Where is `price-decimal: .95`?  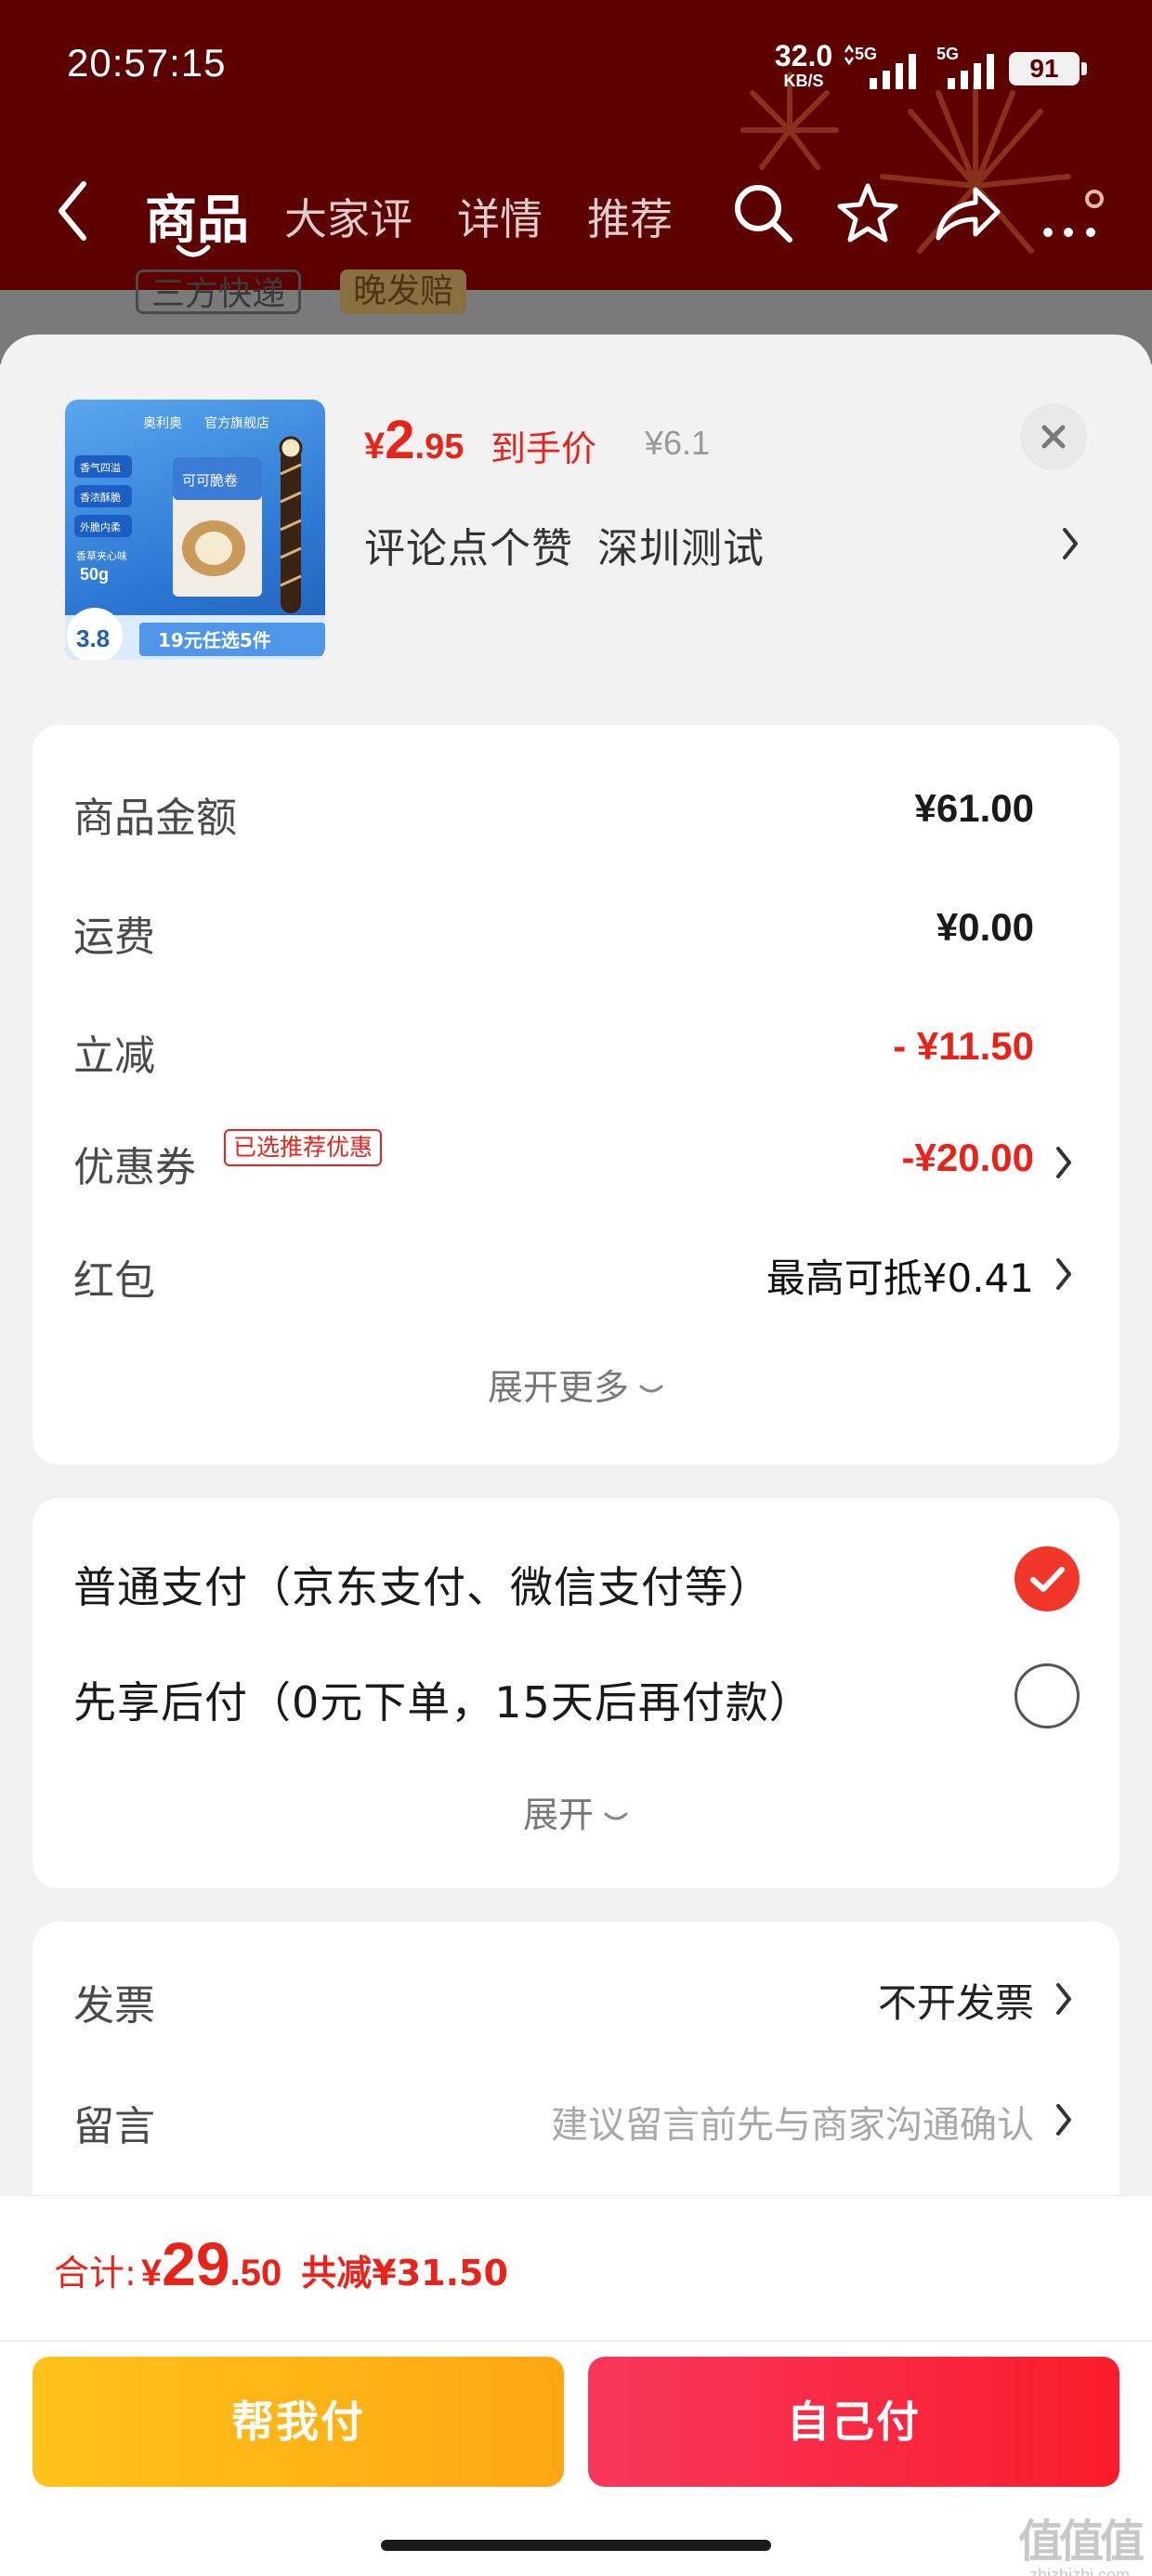
price-decimal: .95 is located at coordinates (439, 447).